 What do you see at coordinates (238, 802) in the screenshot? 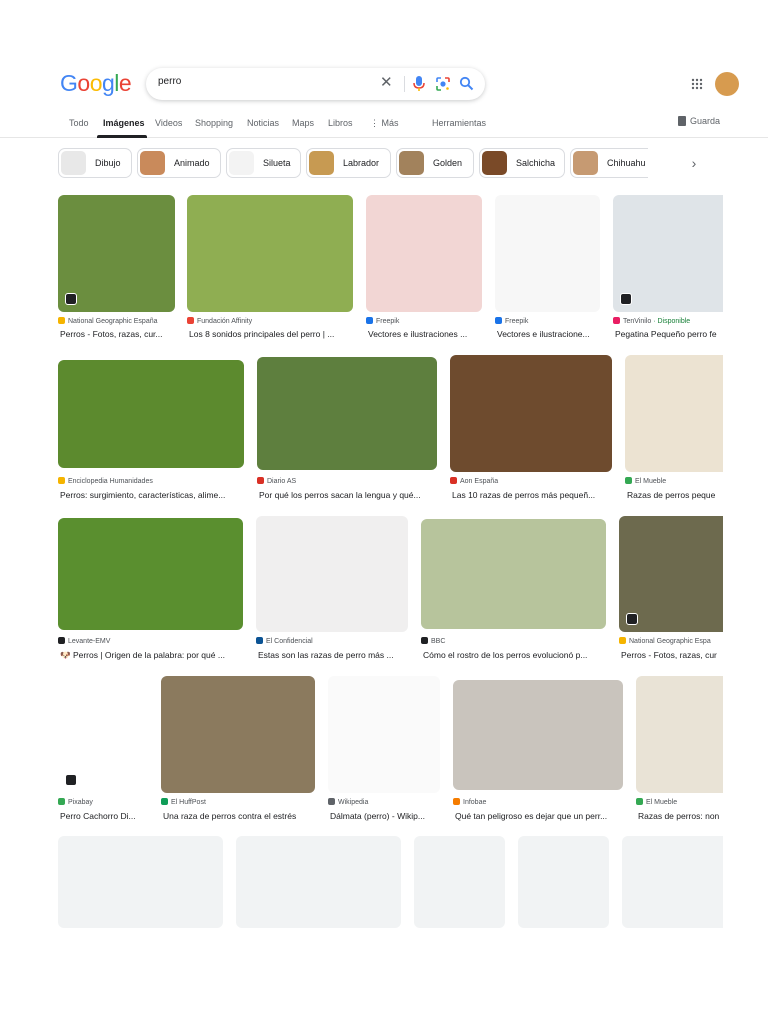
I see `result-source: El HuffPost` at bounding box center [238, 802].